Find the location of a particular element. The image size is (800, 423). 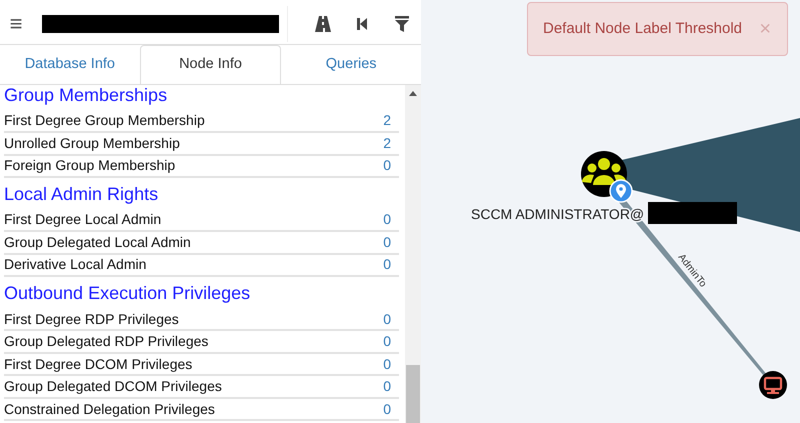

scroll-up-icon is located at coordinates (413, 93).